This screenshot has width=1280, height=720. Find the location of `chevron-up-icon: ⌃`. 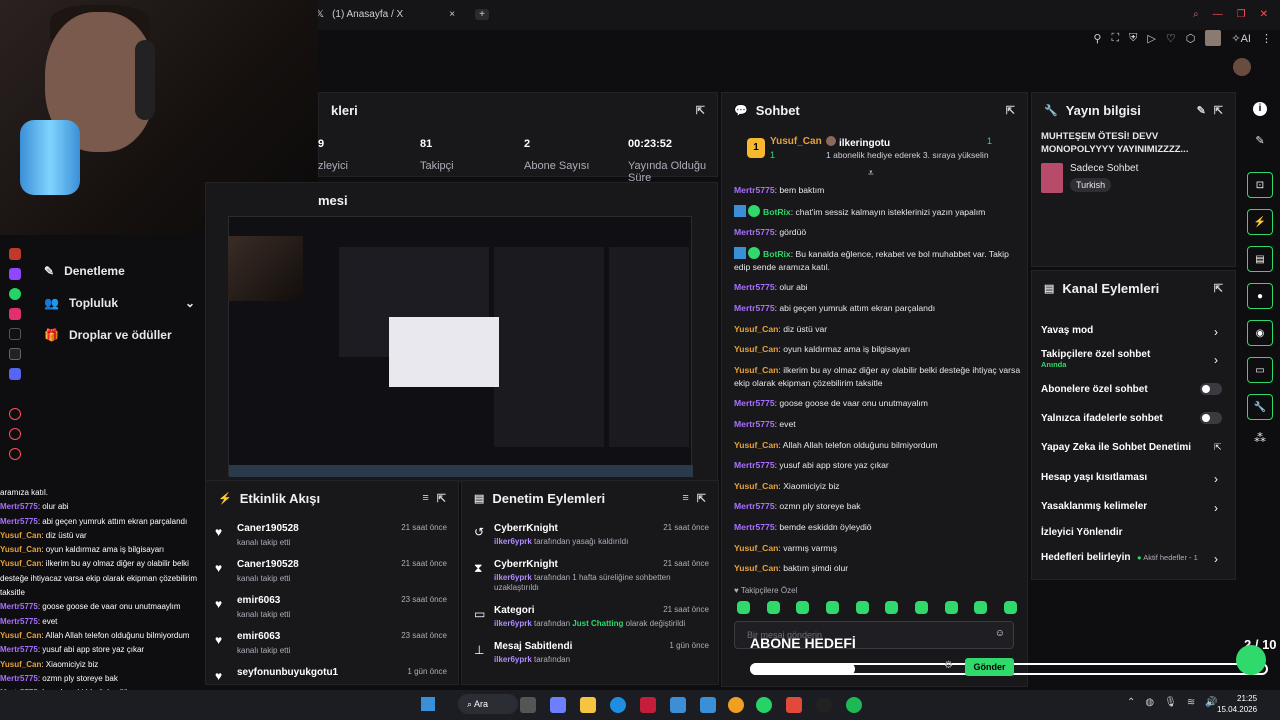

chevron-up-icon: ⌃ is located at coordinates (1131, 702).